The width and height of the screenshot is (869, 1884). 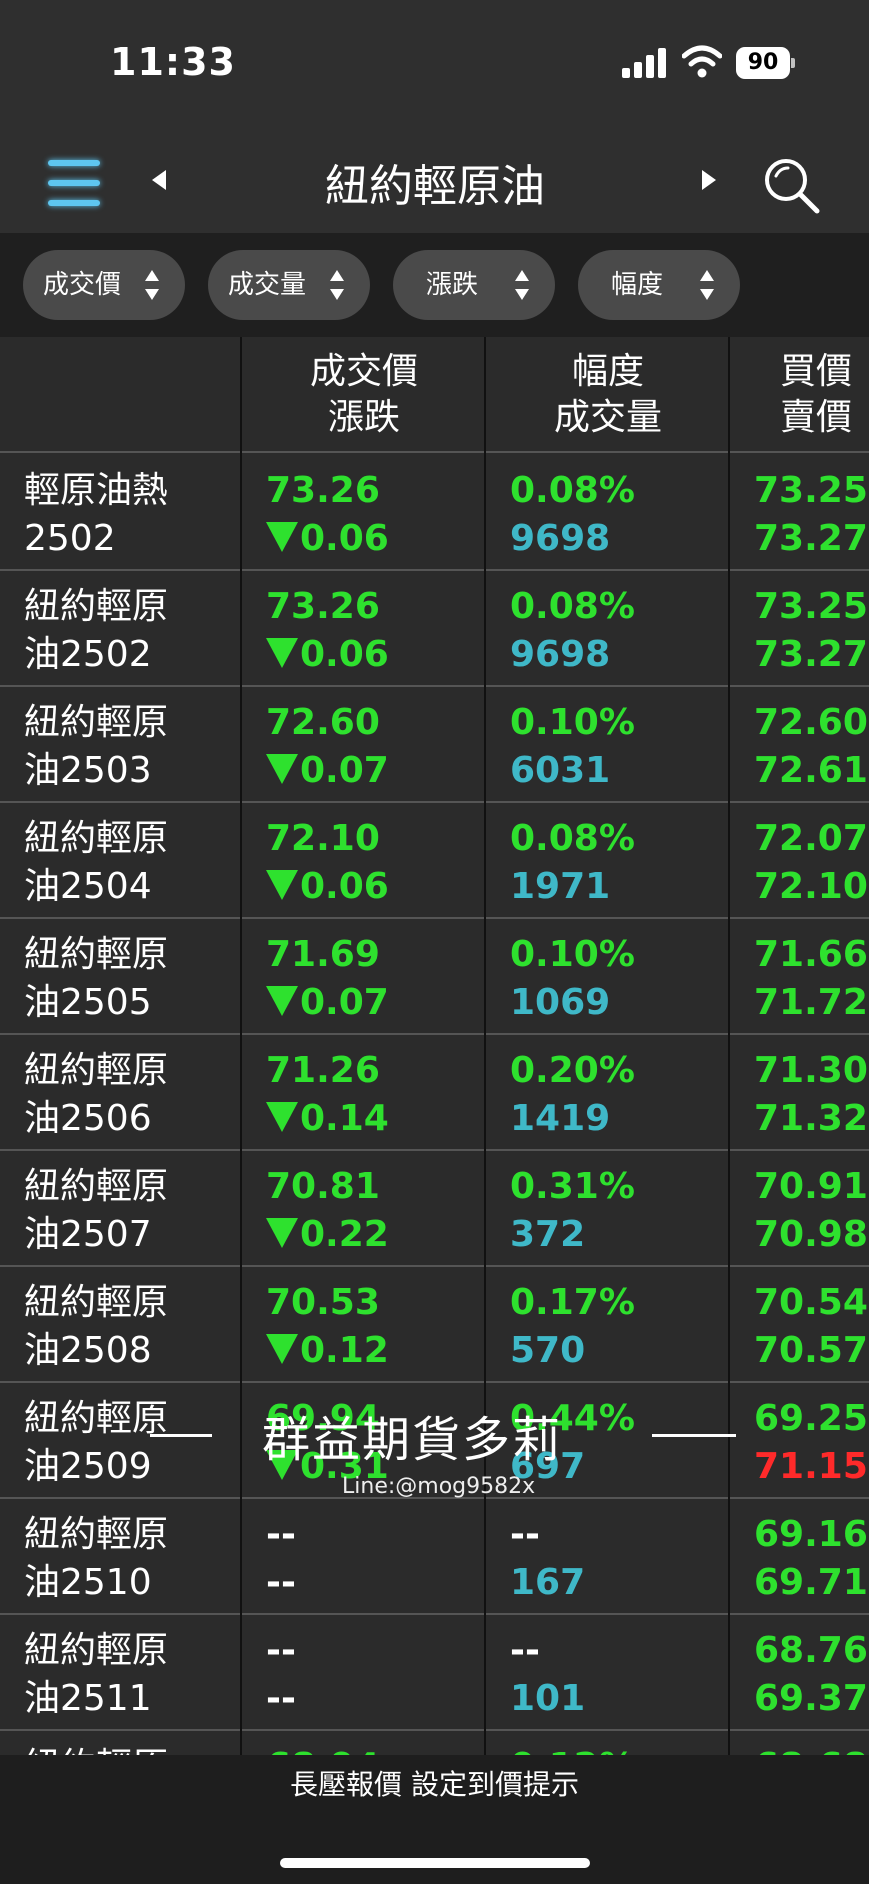 What do you see at coordinates (811, 838) in the screenshot?
I see `bid-price: 72.07` at bounding box center [811, 838].